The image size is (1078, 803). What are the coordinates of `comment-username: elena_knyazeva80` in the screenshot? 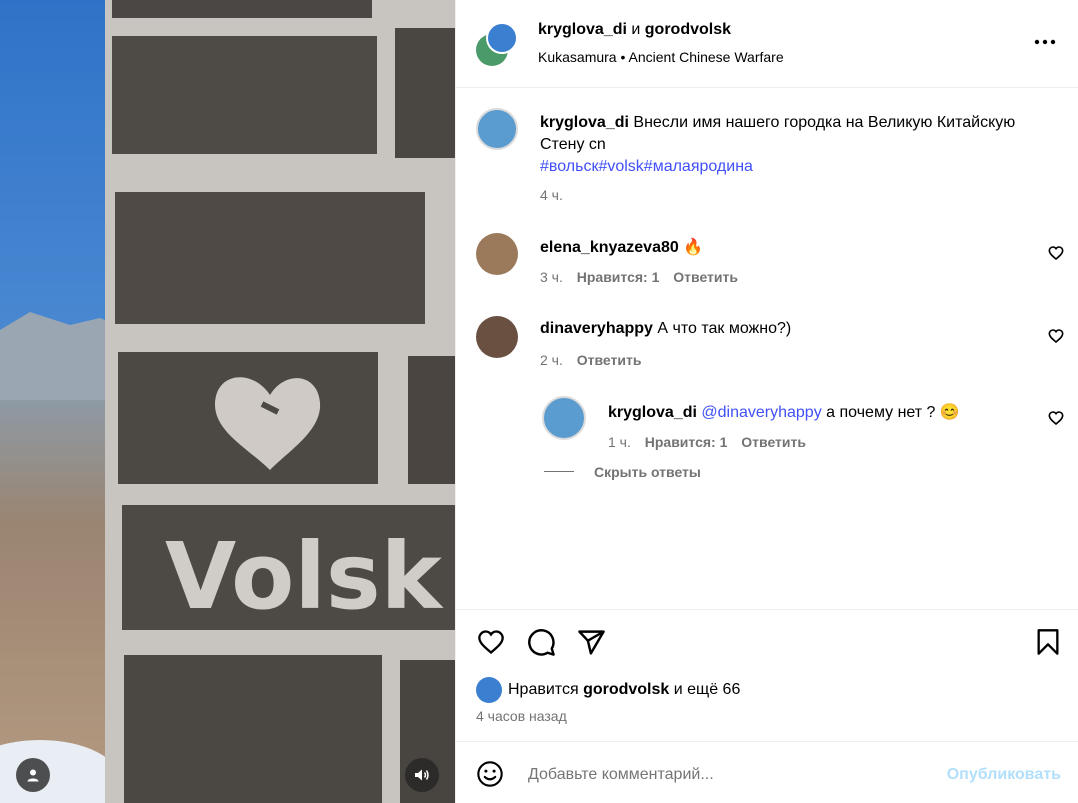 It's located at (609, 247).